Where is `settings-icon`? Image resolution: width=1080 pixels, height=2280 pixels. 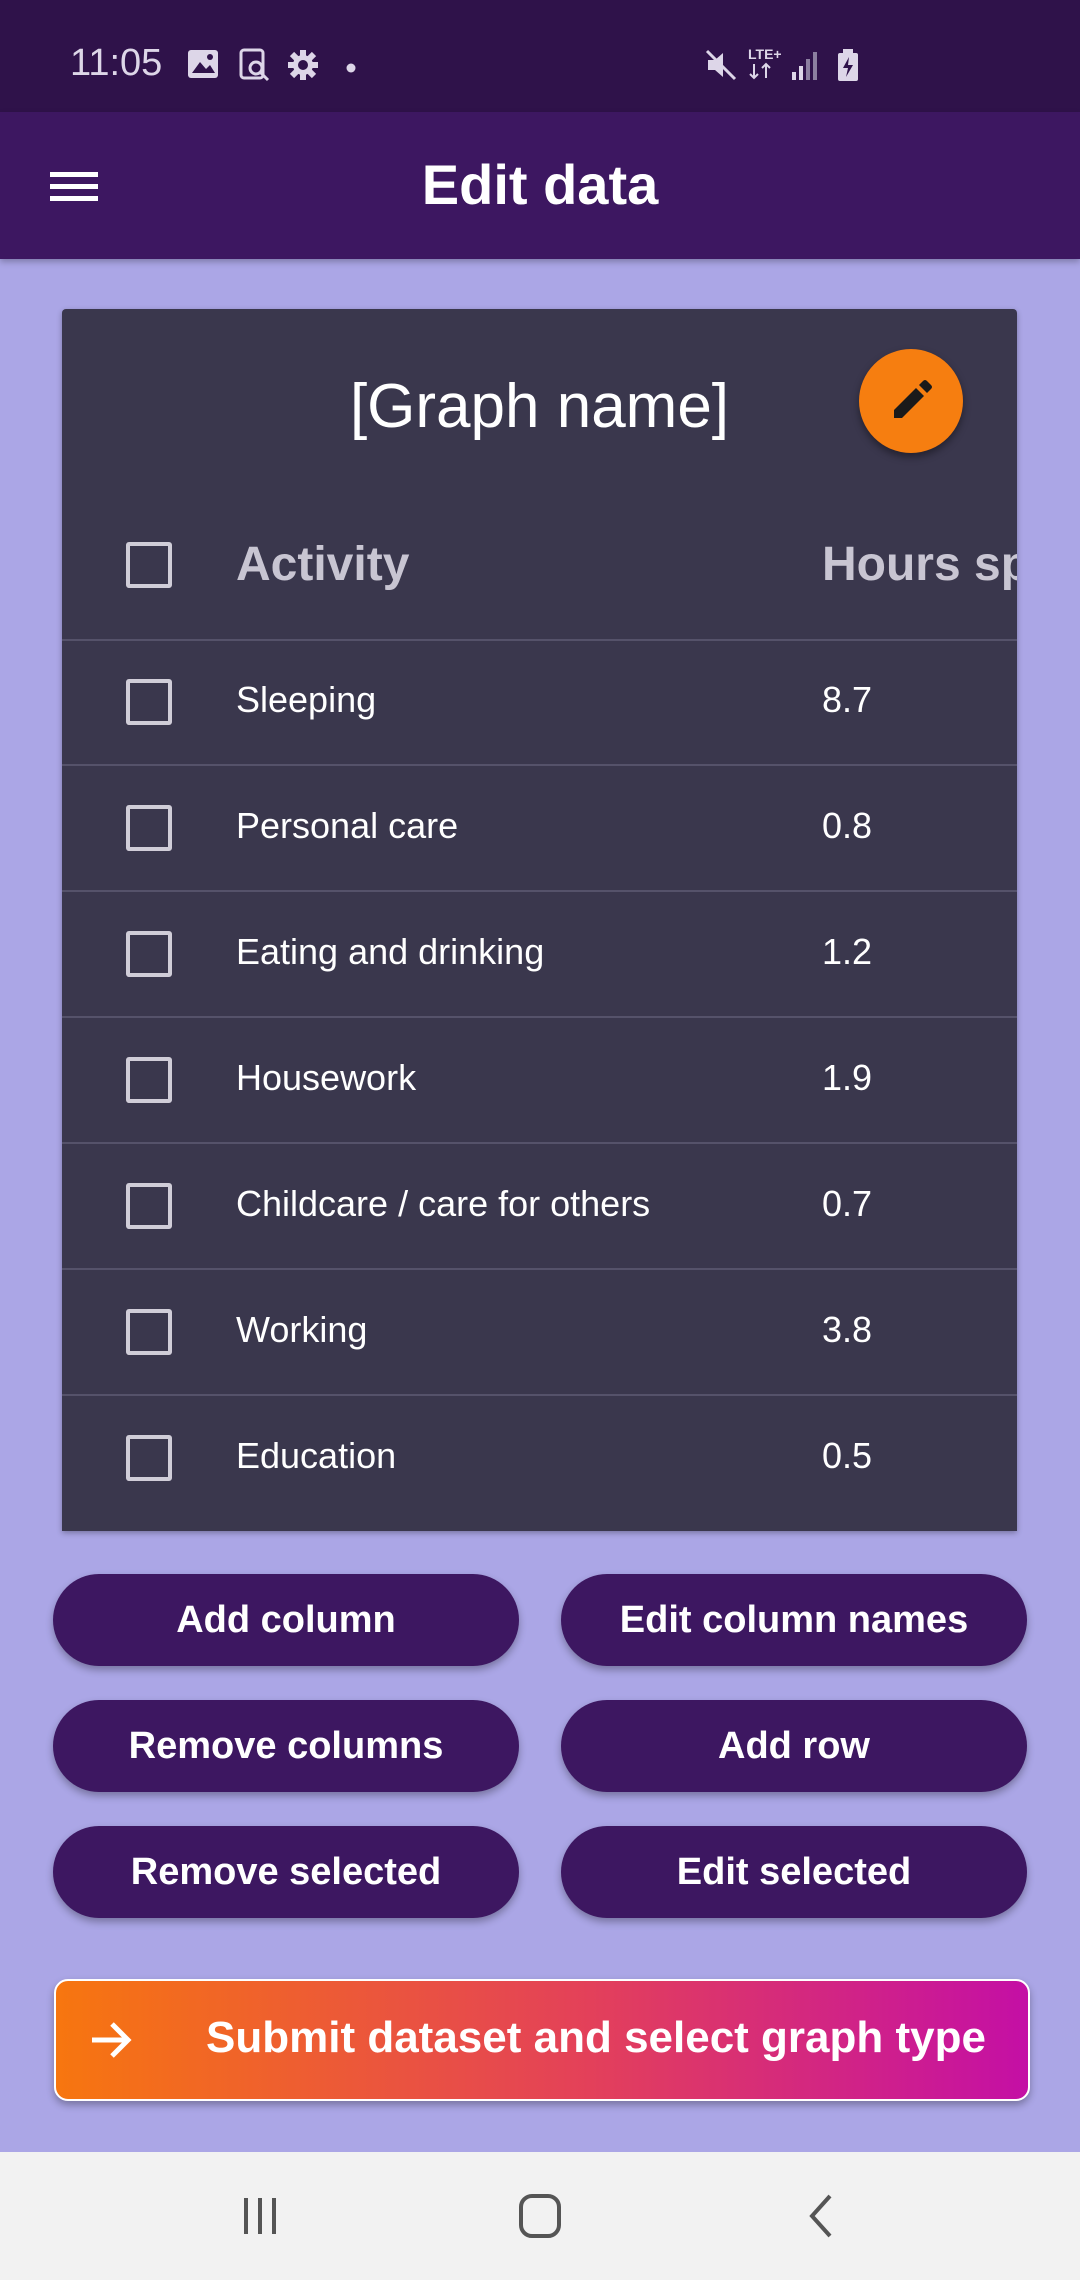 settings-icon is located at coordinates (303, 67).